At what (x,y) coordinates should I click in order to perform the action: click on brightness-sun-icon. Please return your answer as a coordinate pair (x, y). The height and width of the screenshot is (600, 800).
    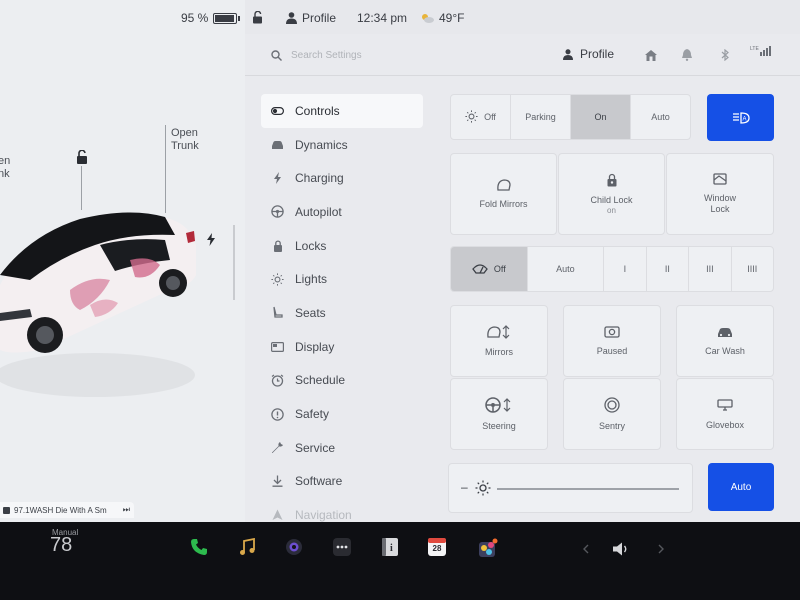
    Looking at the image, I should click on (483, 490).